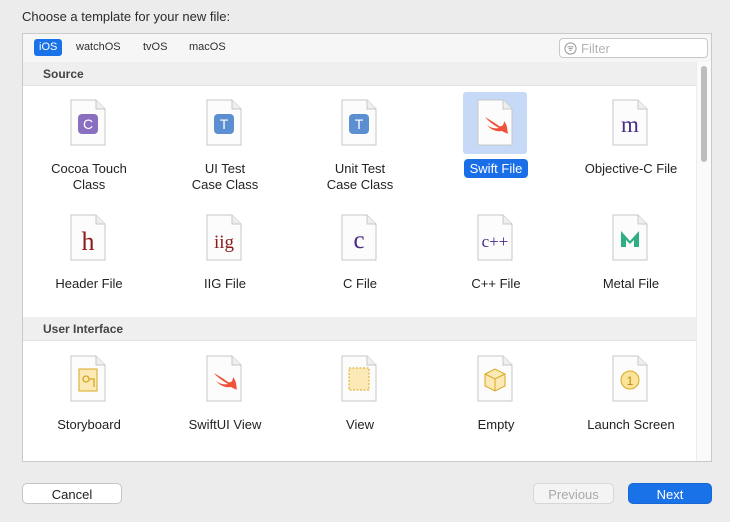 This screenshot has width=730, height=522. What do you see at coordinates (360, 74) in the screenshot?
I see `section-header: Source` at bounding box center [360, 74].